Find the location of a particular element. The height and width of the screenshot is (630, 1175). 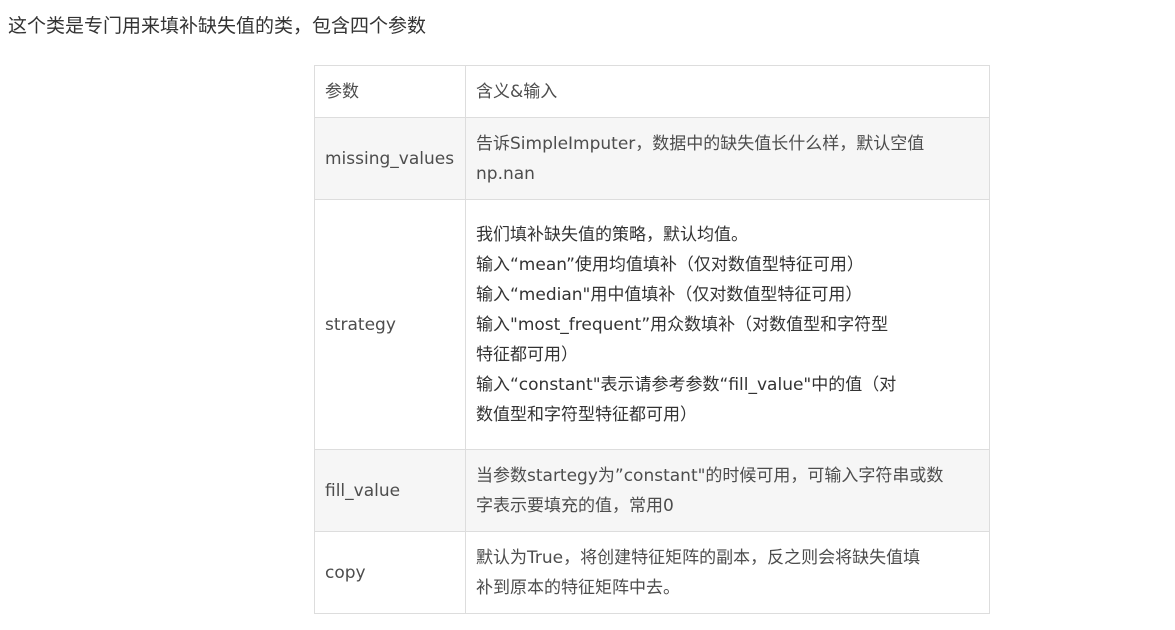

header-meaning-cell: 含义&输入 is located at coordinates (727, 91).